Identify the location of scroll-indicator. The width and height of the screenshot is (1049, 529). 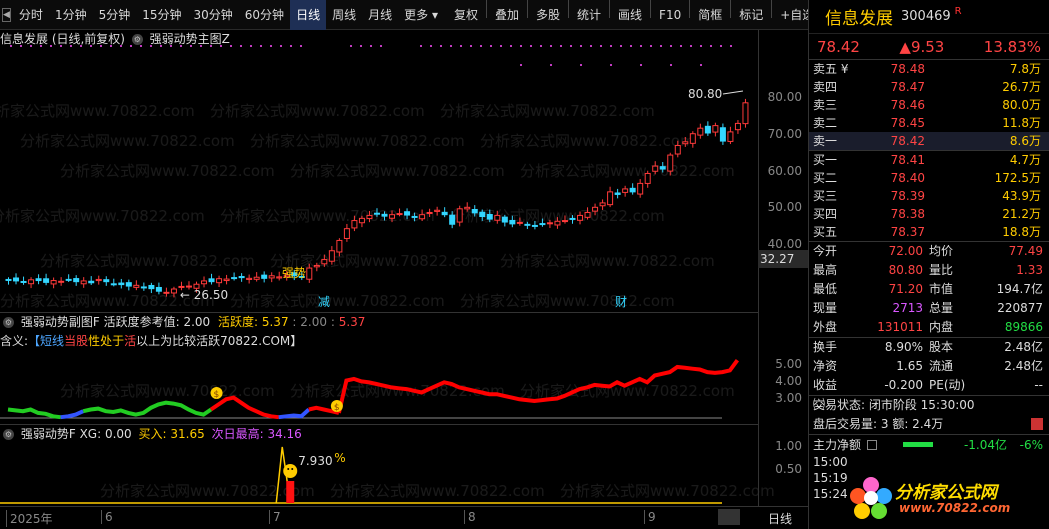
(729, 517).